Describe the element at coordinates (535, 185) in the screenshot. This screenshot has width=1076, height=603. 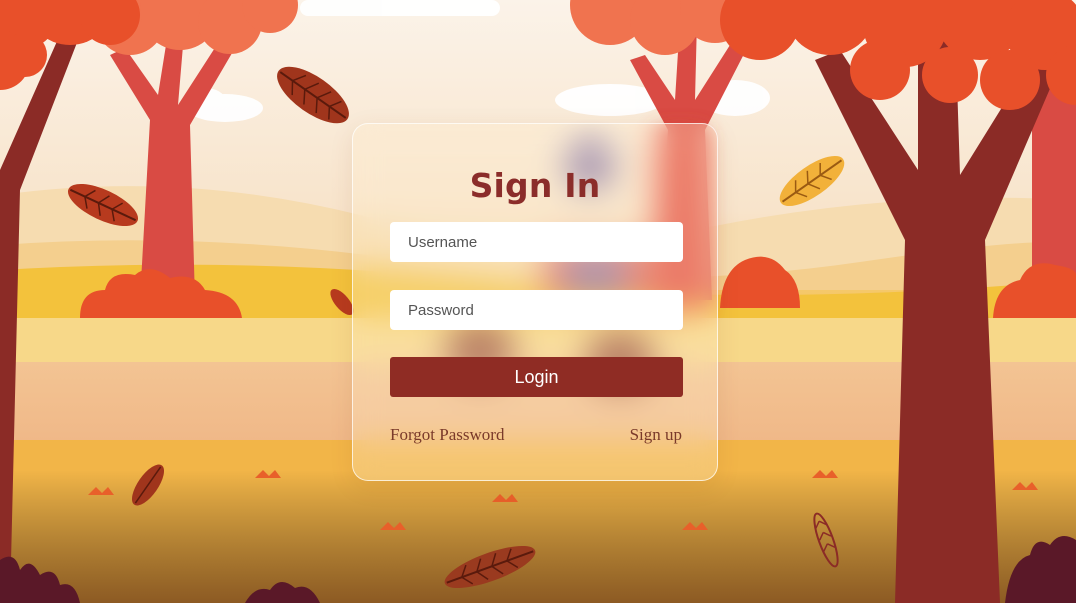
I see `page-title: Sign In` at that location.